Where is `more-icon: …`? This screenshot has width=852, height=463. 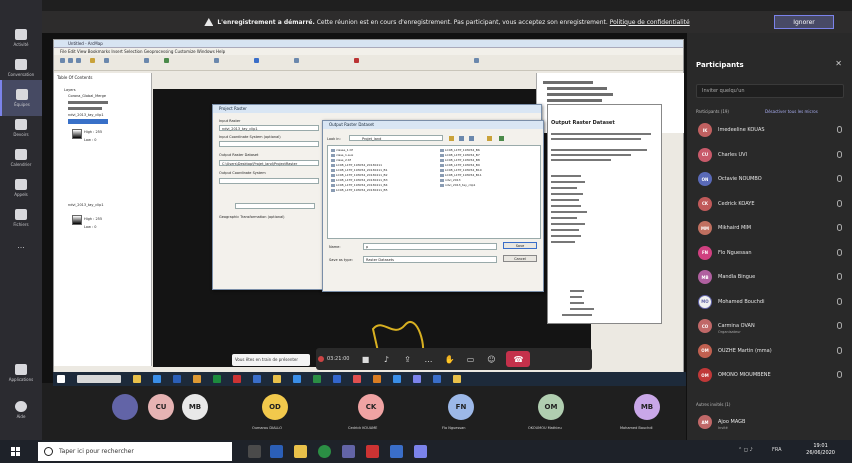
more-icon: … is located at coordinates (428, 359).